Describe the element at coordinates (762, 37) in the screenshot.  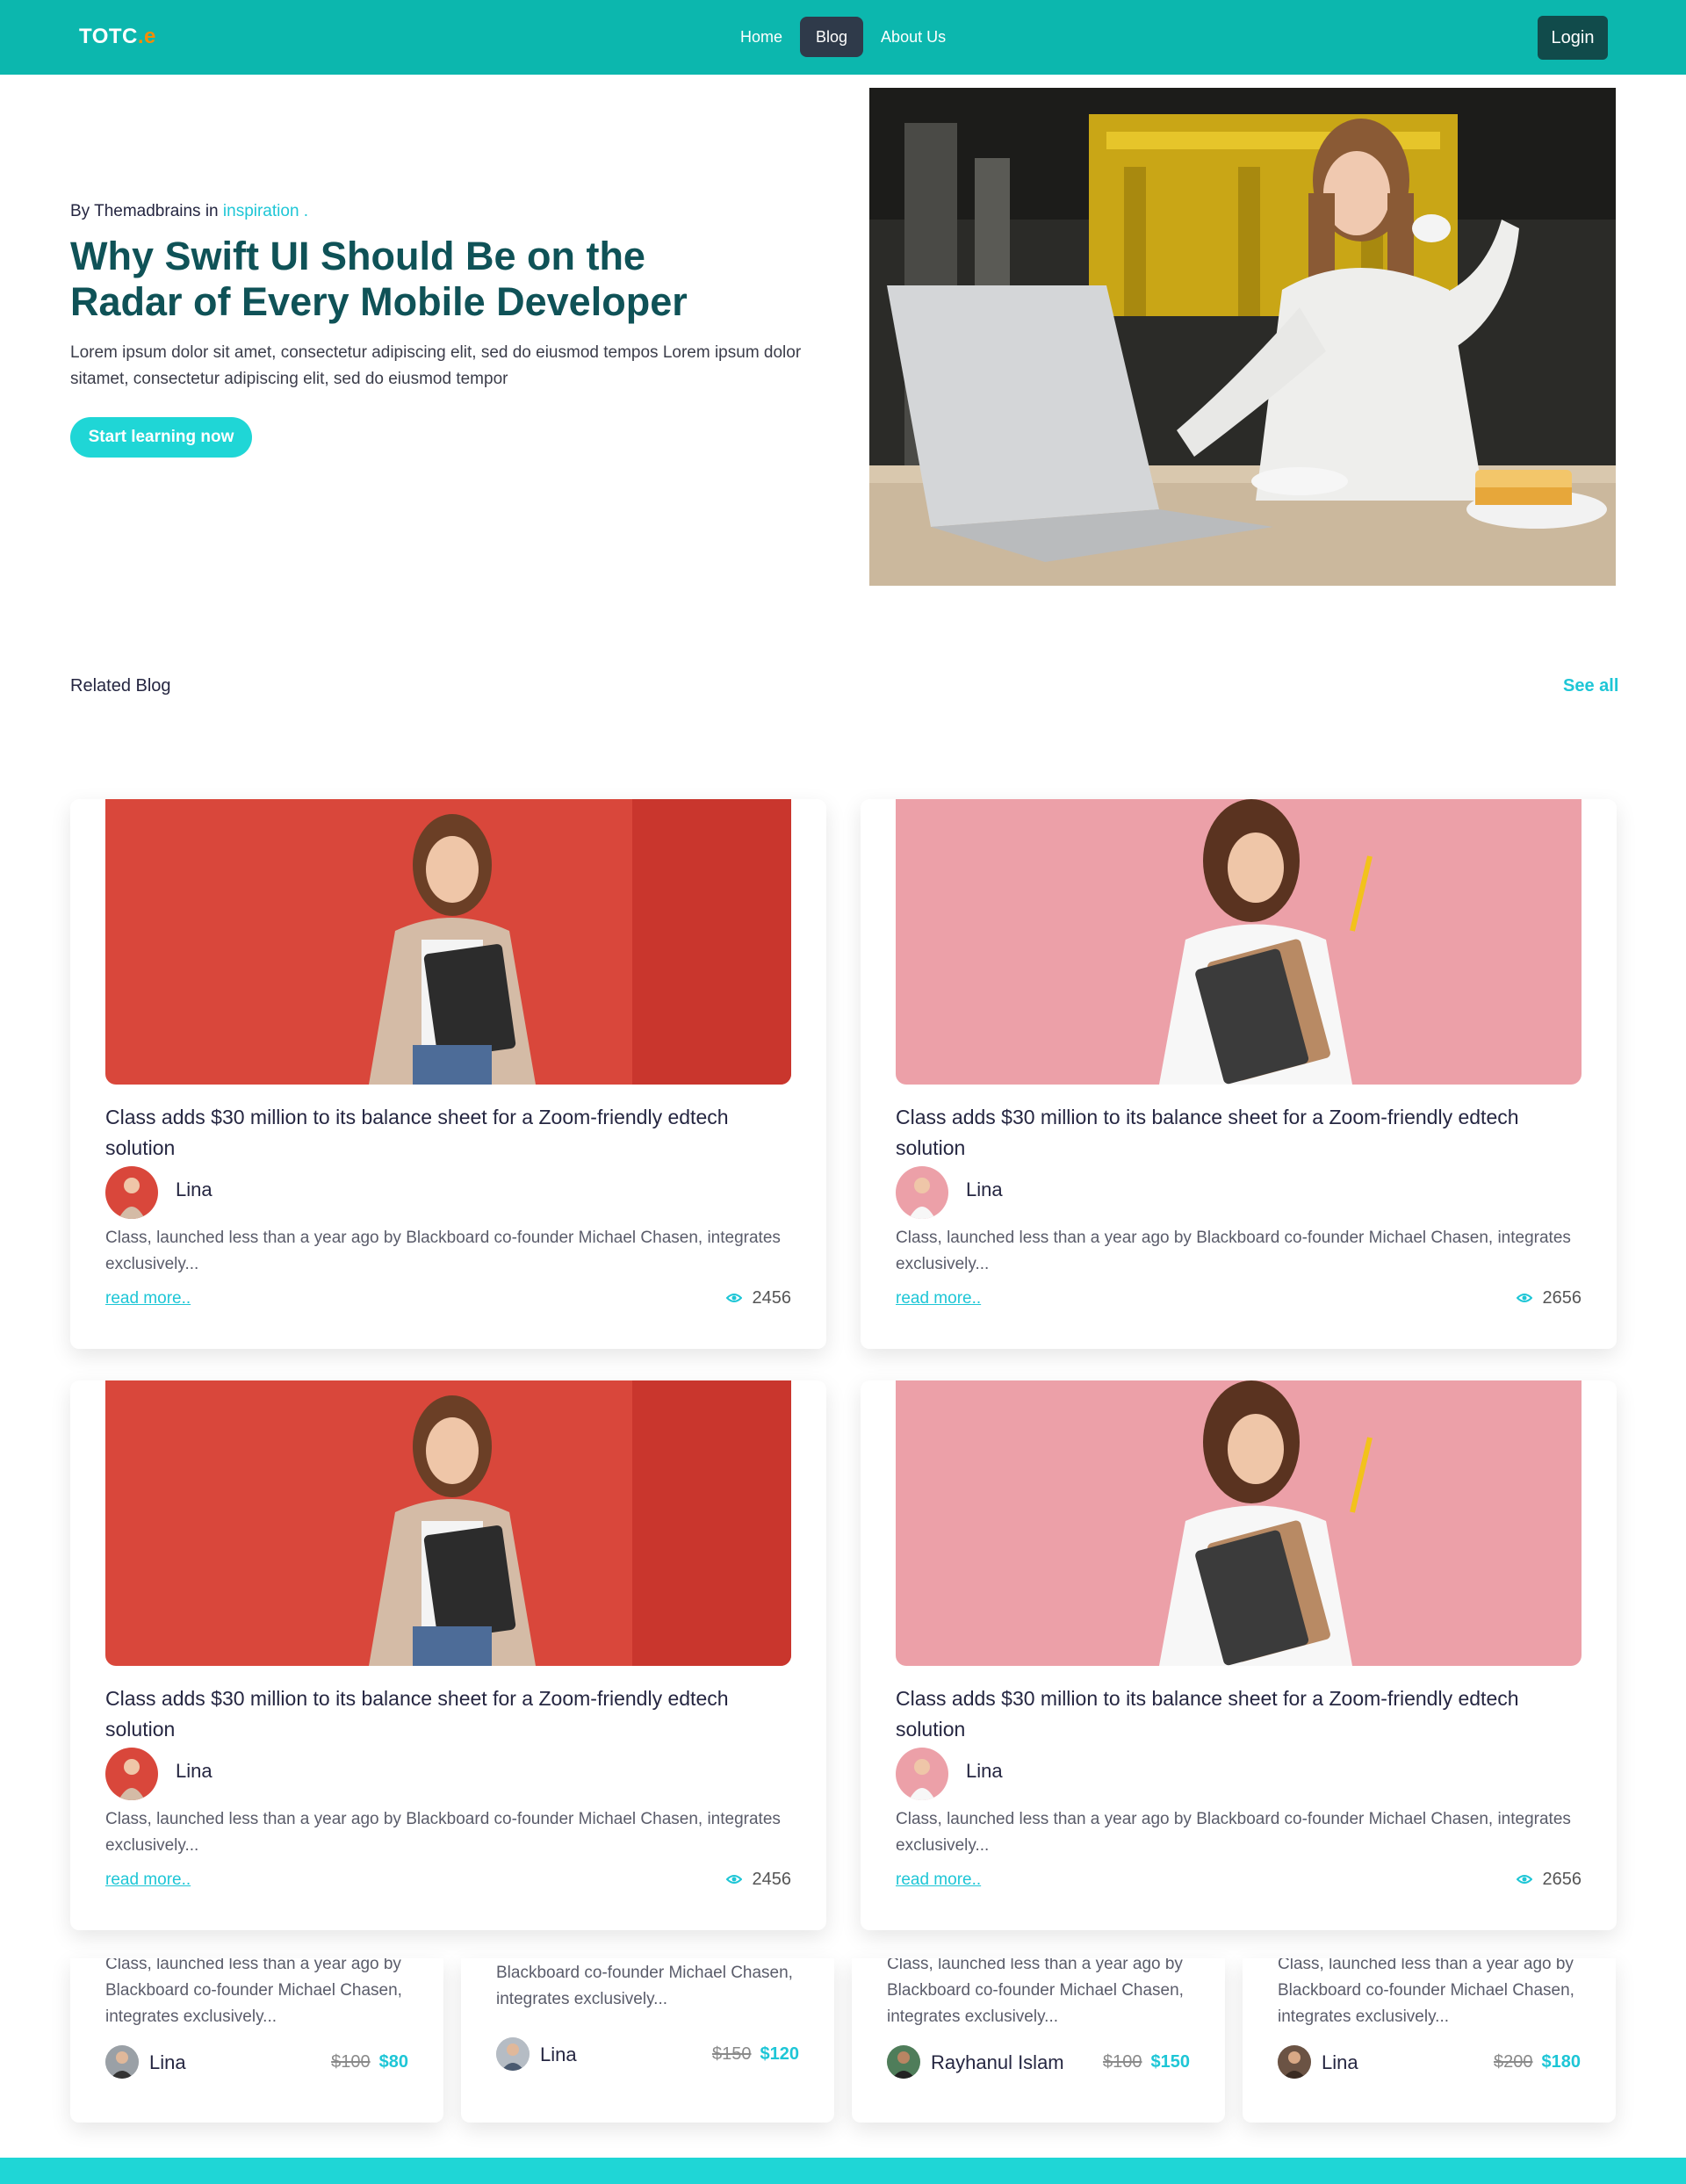
I see `nav-link-home: Home` at that location.